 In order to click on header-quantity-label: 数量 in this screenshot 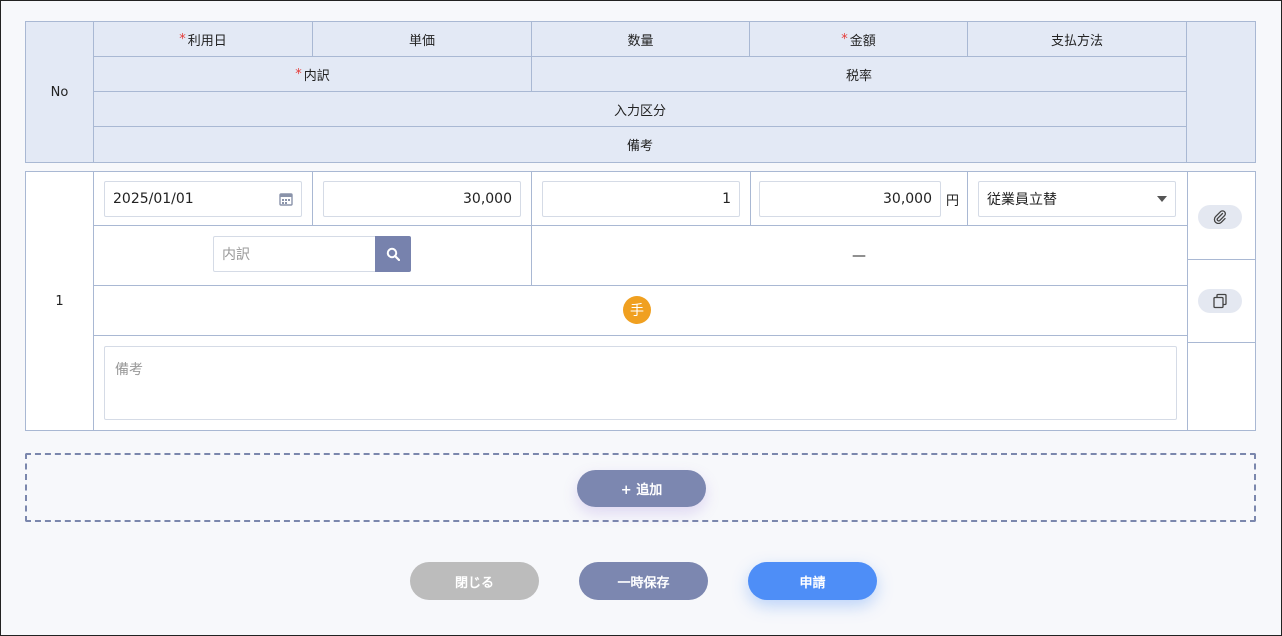, I will do `click(640, 41)`.